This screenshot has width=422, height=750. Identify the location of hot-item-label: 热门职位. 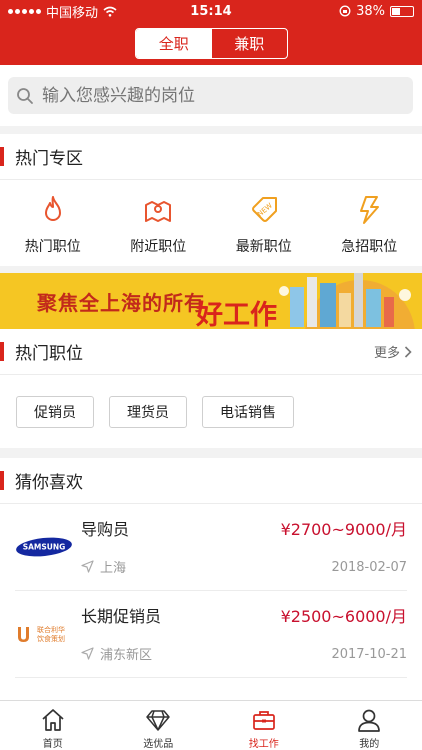
(52, 247).